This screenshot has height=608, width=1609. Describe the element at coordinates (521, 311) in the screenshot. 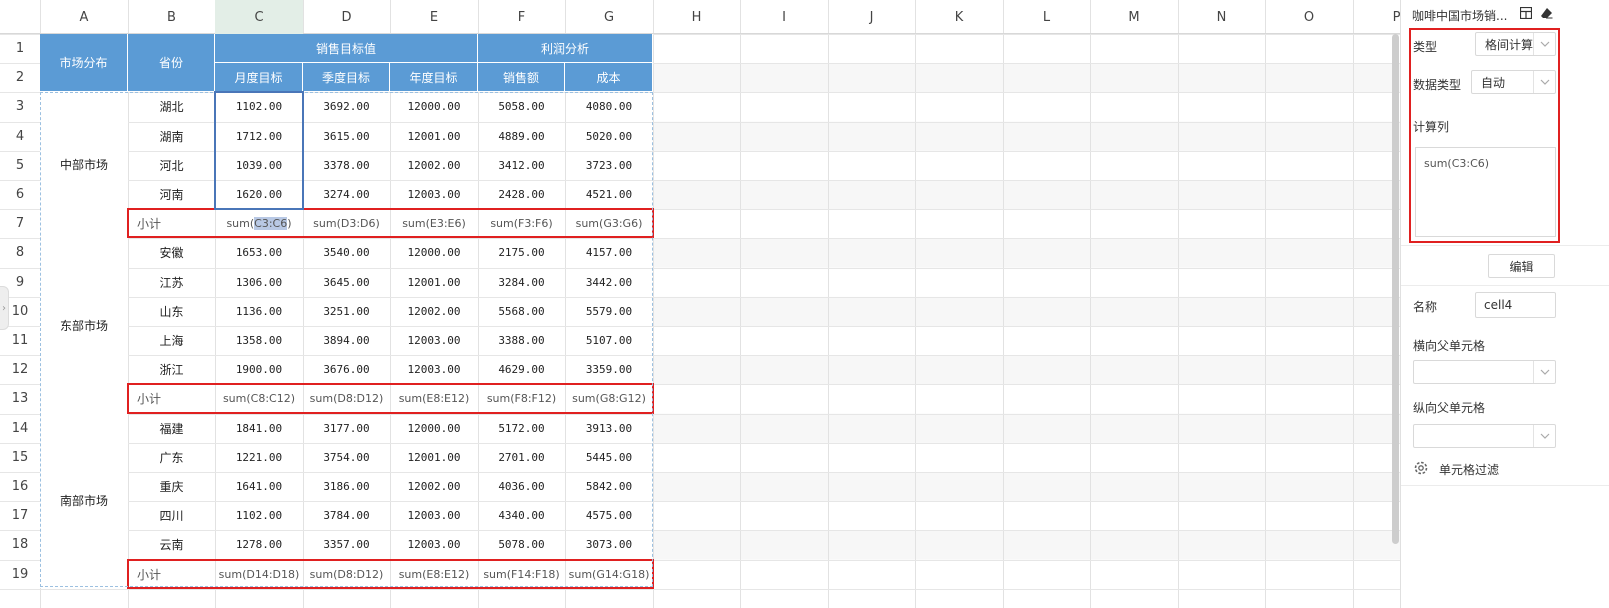

I see `value-cell: 5568.00` at that location.